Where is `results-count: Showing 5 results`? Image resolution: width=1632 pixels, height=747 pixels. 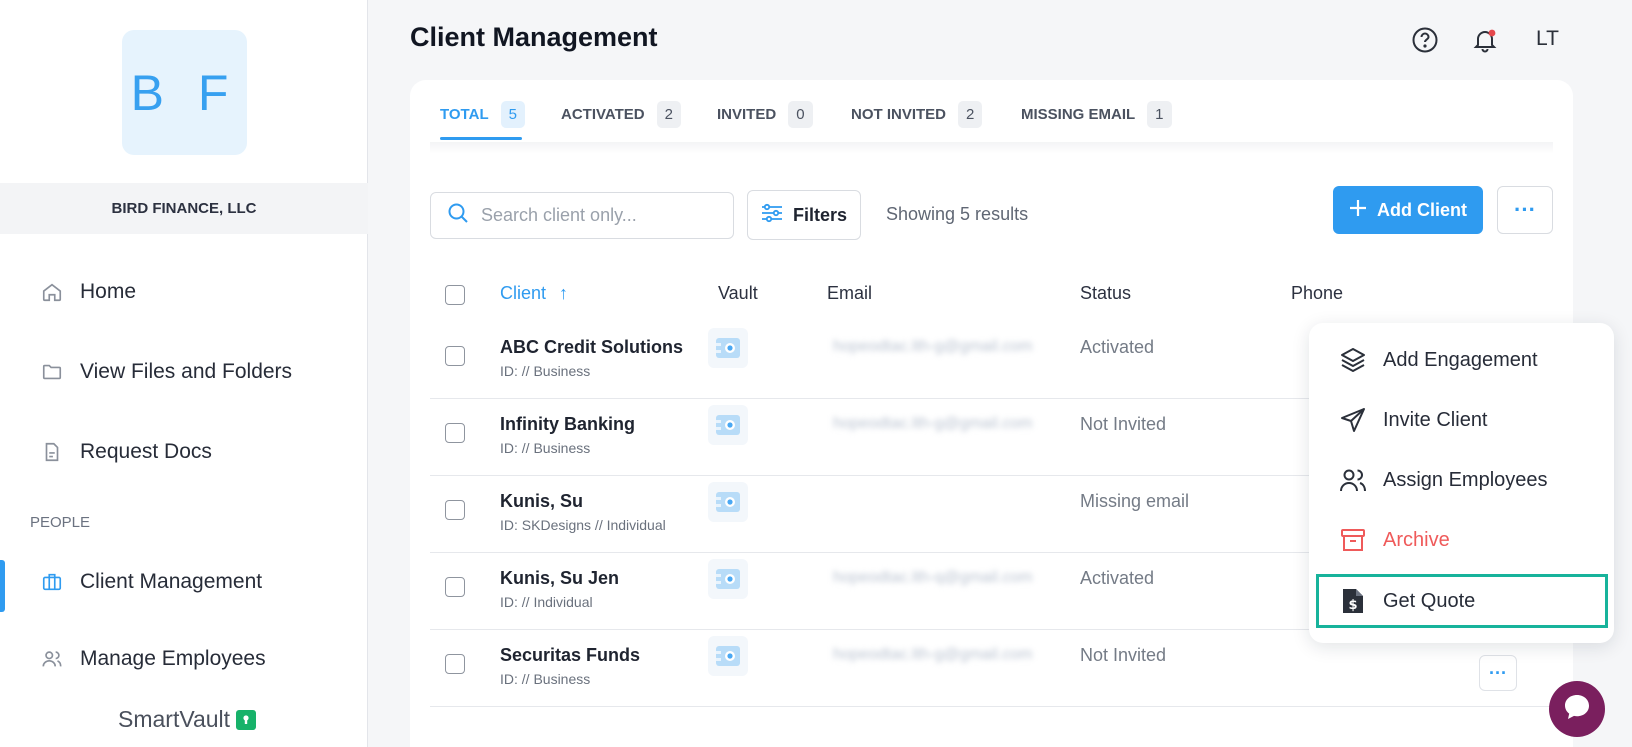 results-count: Showing 5 results is located at coordinates (957, 214).